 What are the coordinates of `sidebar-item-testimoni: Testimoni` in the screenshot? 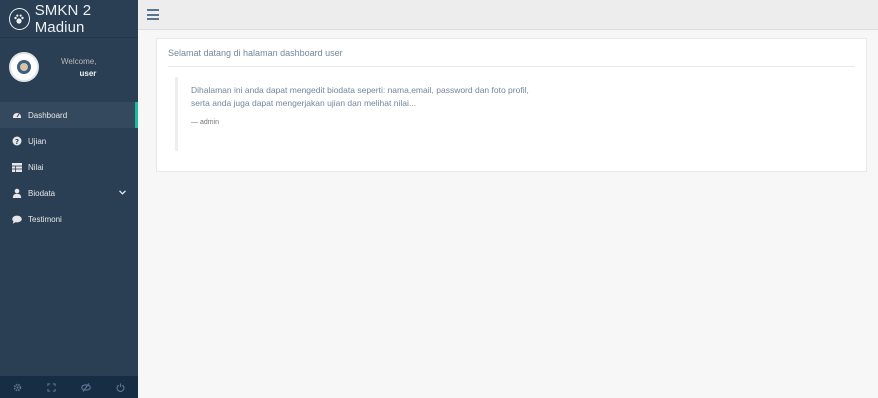 It's located at (69, 219).